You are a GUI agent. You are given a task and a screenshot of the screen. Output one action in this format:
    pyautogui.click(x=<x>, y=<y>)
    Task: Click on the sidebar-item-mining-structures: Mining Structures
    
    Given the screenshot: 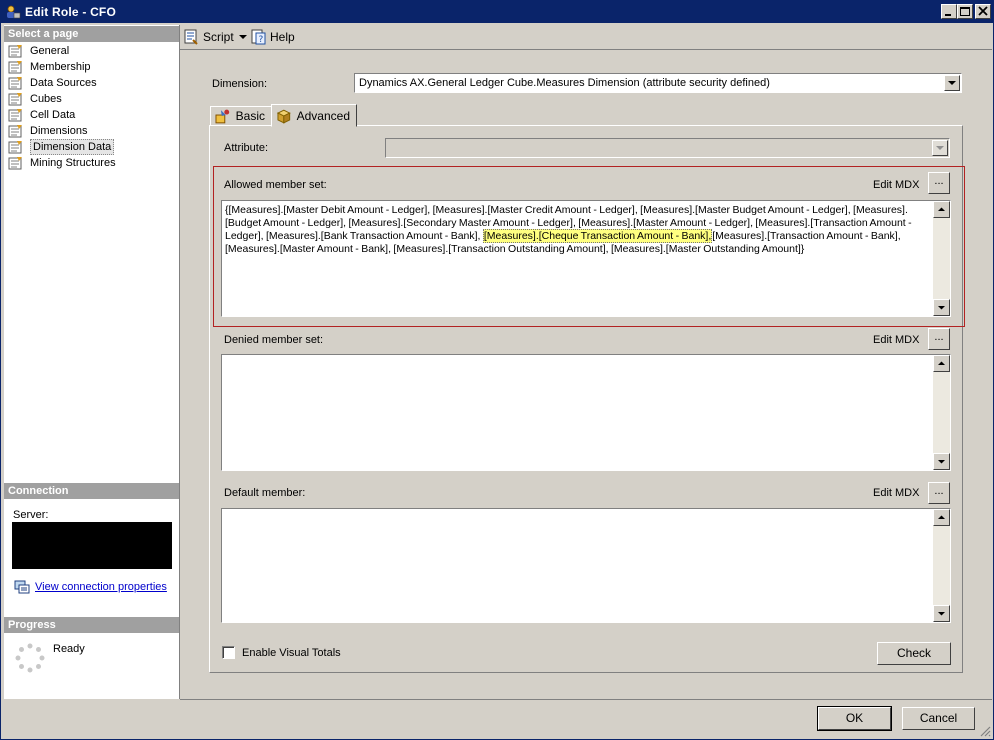 What is the action you would take?
    pyautogui.click(x=92, y=163)
    